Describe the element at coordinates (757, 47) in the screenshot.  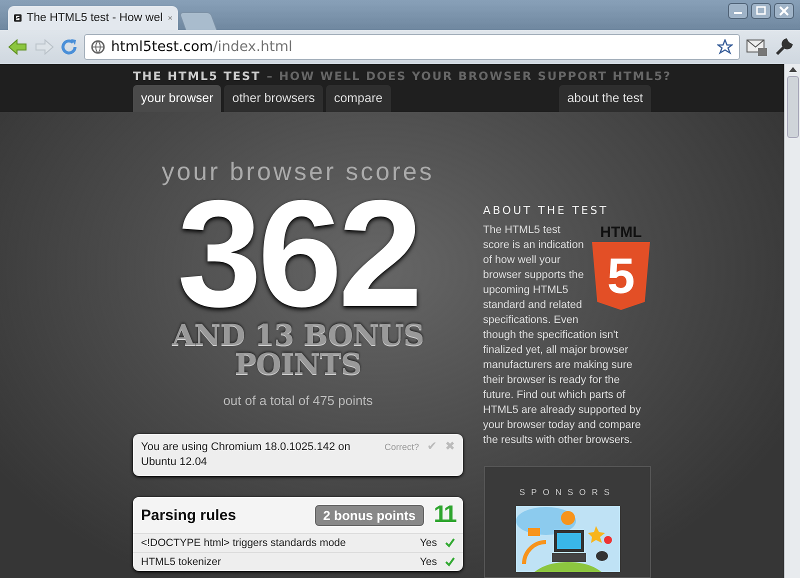
I see `mail-icon` at that location.